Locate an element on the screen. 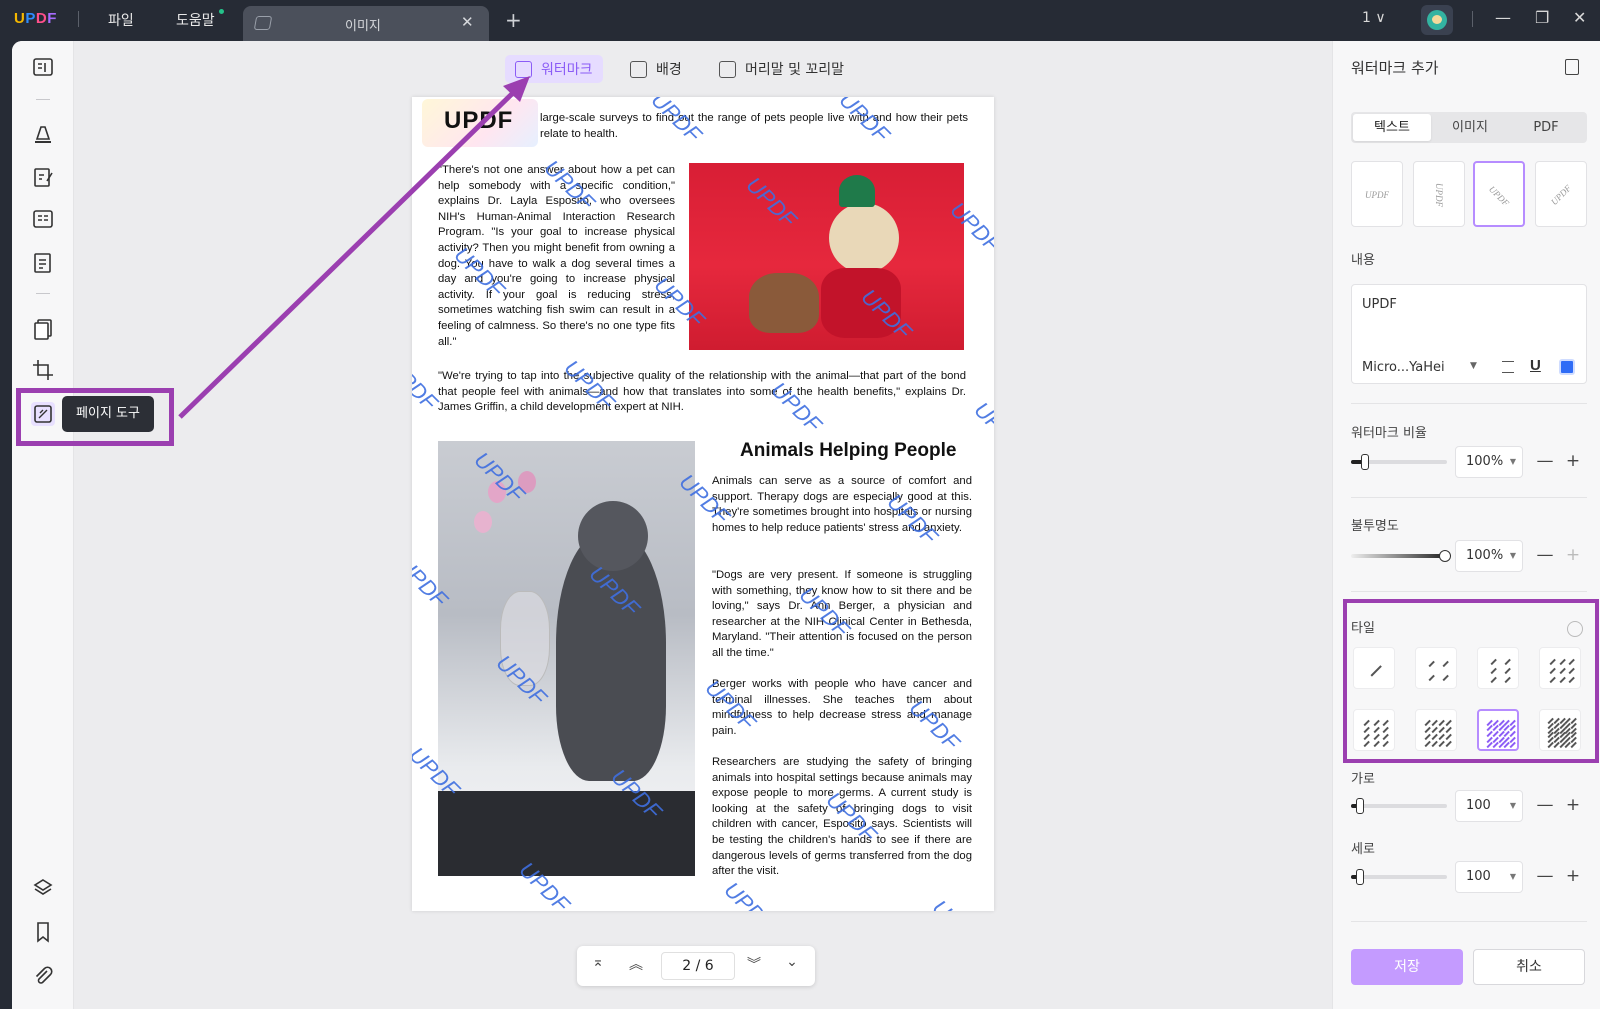 The width and height of the screenshot is (1600, 1009). ratio-minus-button: — is located at coordinates (1545, 462).